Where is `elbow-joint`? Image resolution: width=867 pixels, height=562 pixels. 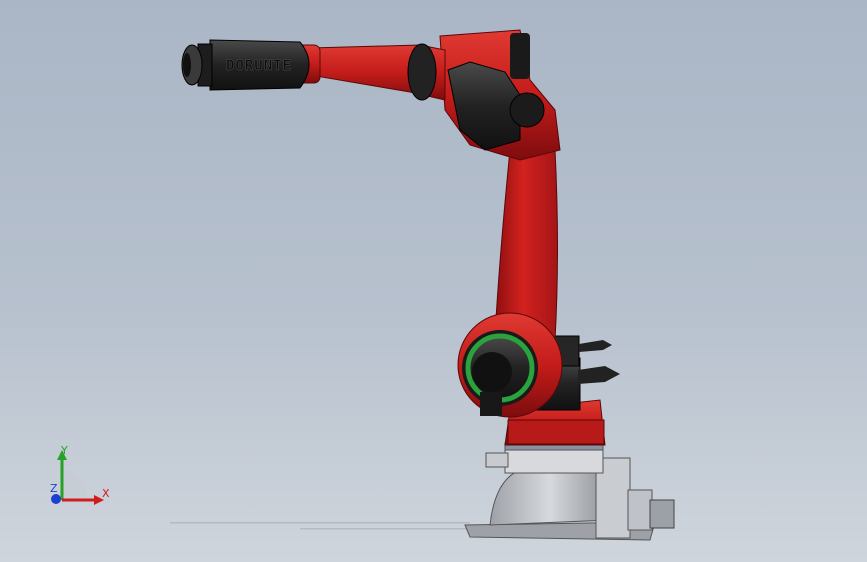 elbow-joint is located at coordinates (500, 95).